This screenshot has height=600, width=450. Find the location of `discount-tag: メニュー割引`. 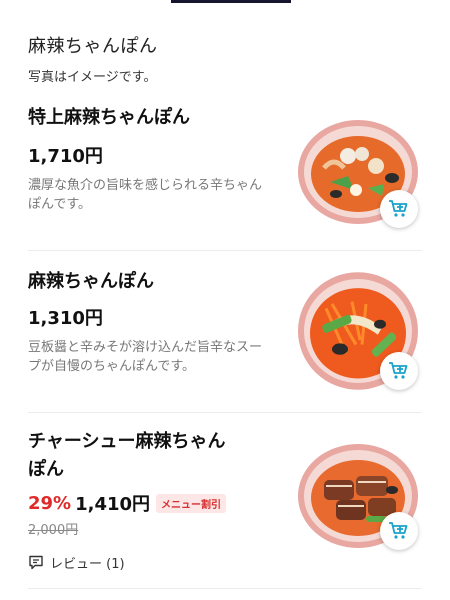

discount-tag: メニュー割引 is located at coordinates (191, 503).